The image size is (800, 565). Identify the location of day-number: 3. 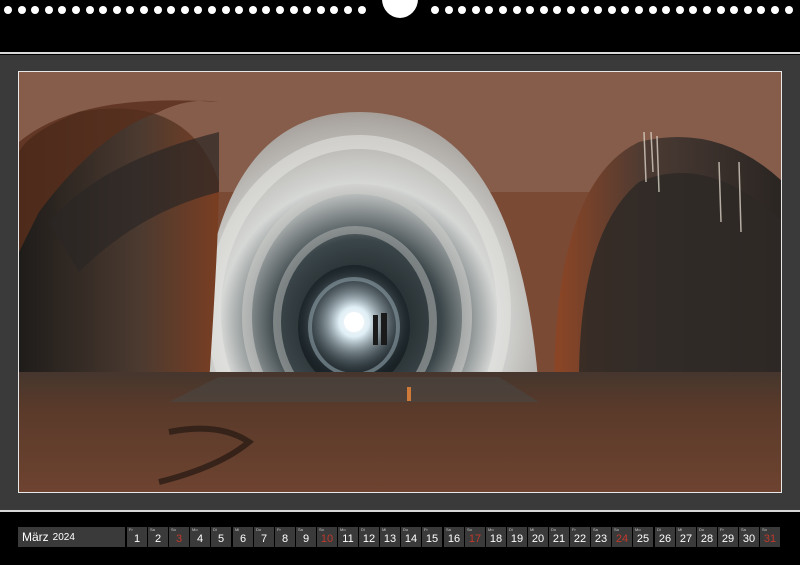
(179, 539).